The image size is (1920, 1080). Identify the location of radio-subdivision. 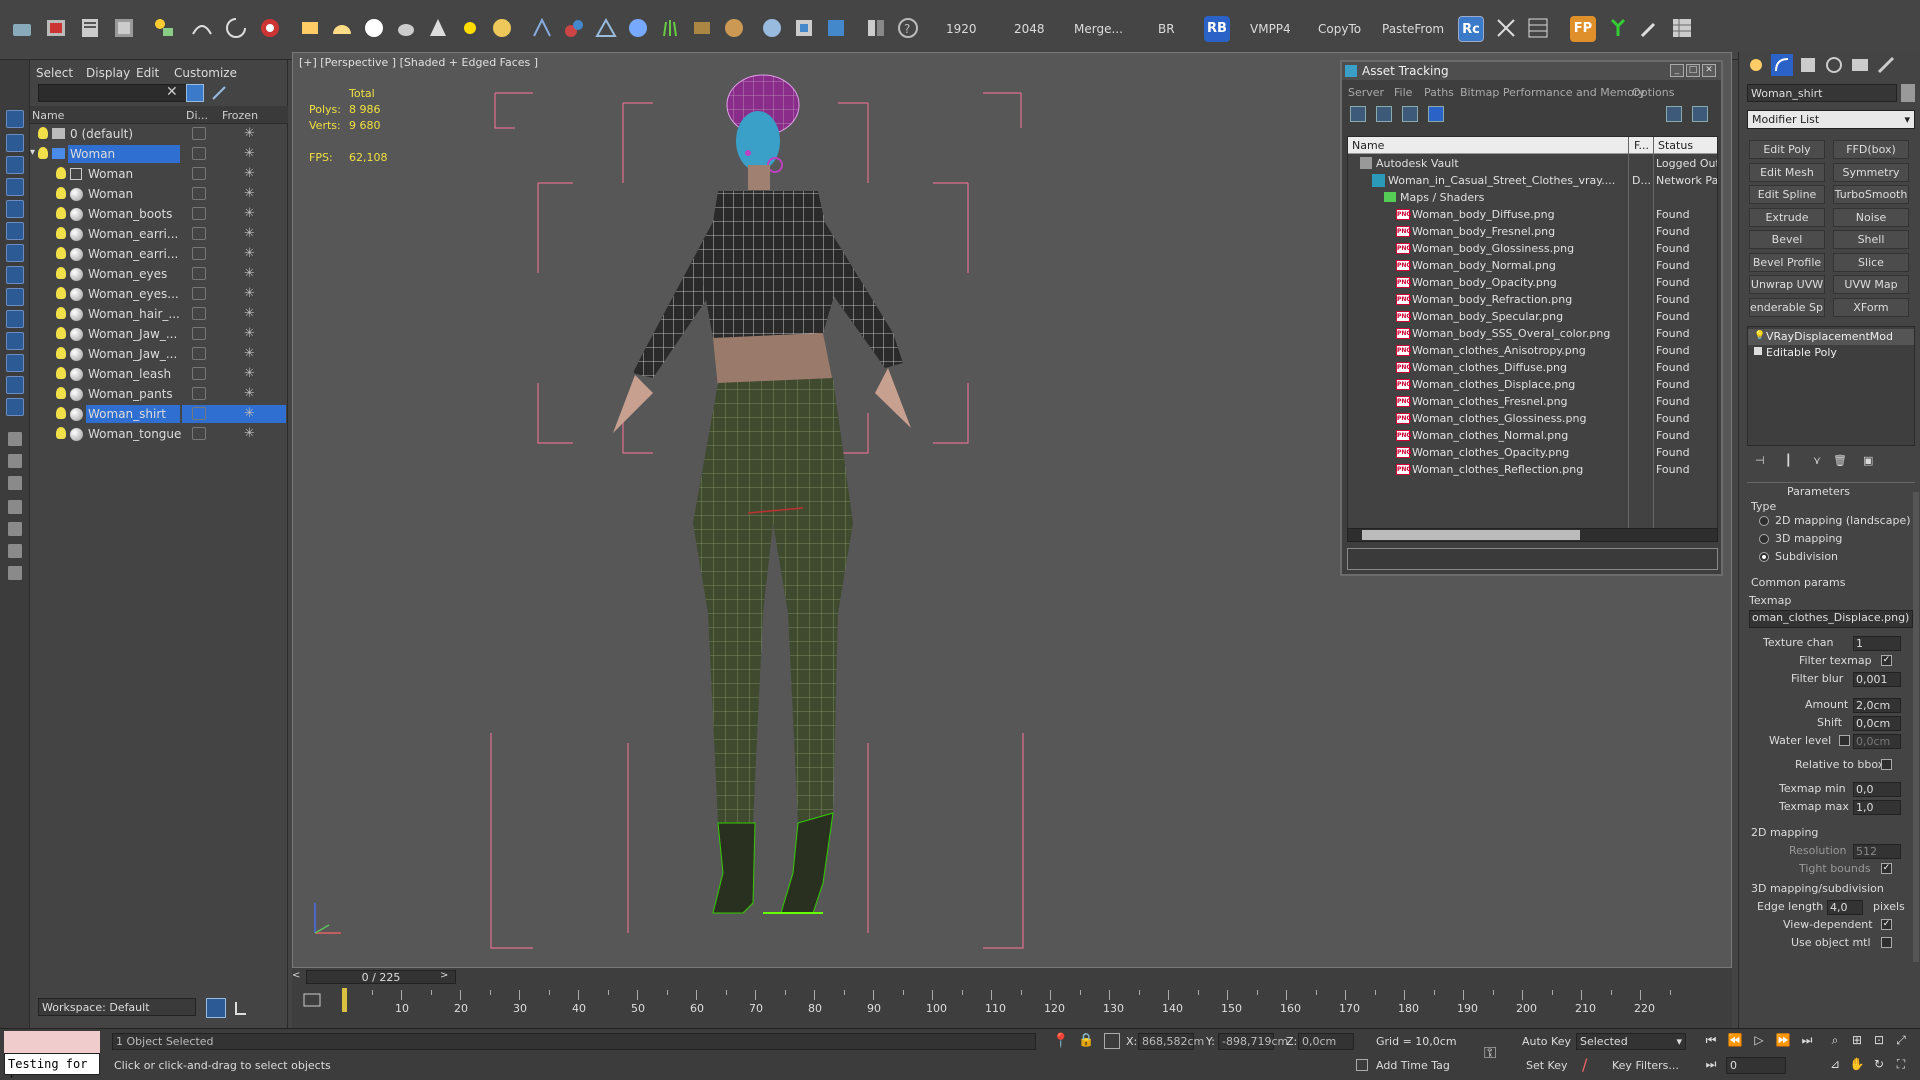
(1764, 557).